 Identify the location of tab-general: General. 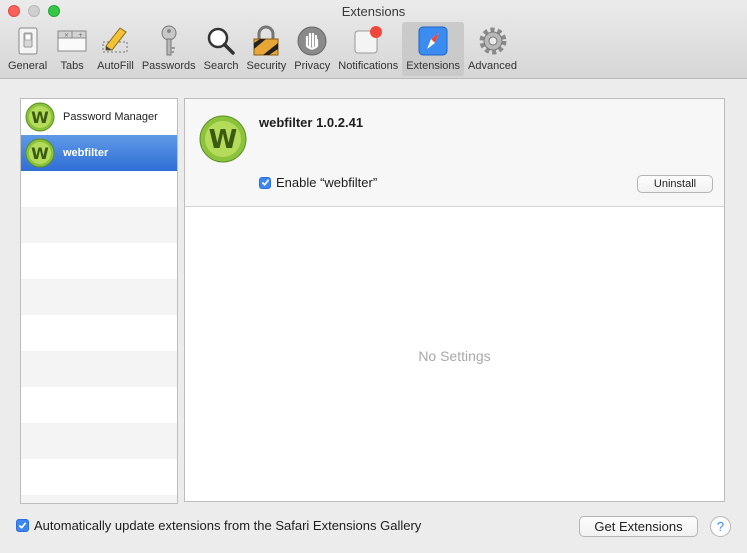
(27, 49).